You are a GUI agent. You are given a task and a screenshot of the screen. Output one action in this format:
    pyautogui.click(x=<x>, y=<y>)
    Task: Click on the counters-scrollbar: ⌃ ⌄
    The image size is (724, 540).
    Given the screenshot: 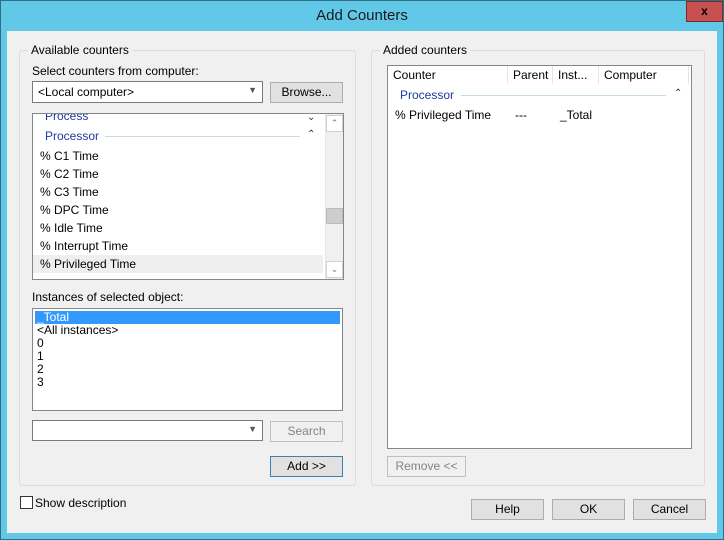 What is the action you would take?
    pyautogui.click(x=334, y=196)
    